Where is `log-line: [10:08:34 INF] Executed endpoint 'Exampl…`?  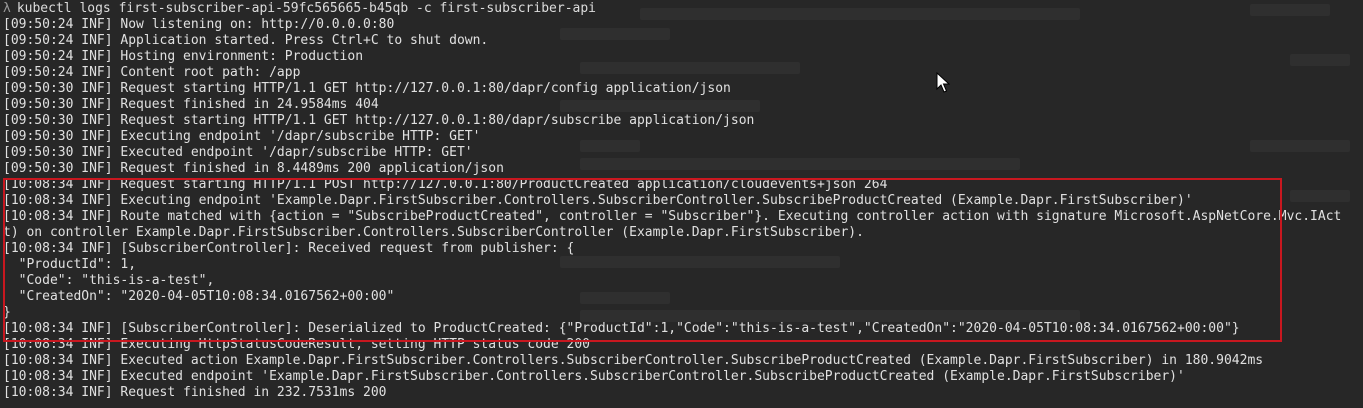 log-line: [10:08:34 INF] Executed endpoint 'Exampl… is located at coordinates (594, 376).